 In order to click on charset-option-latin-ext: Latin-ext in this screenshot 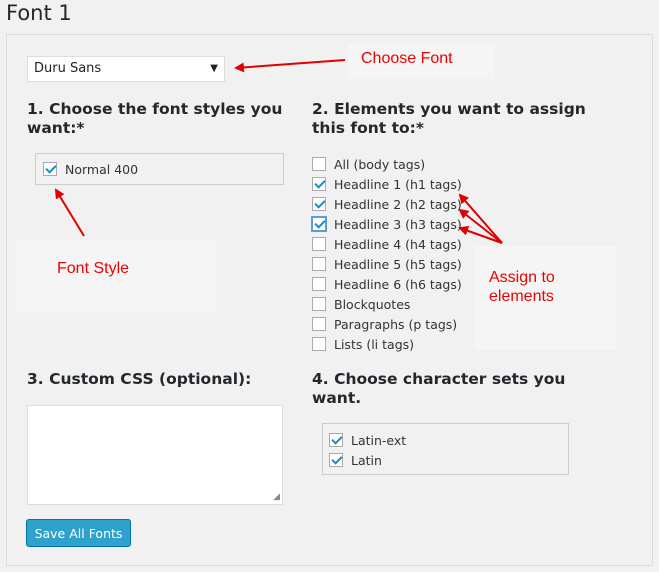, I will do `click(367, 440)`.